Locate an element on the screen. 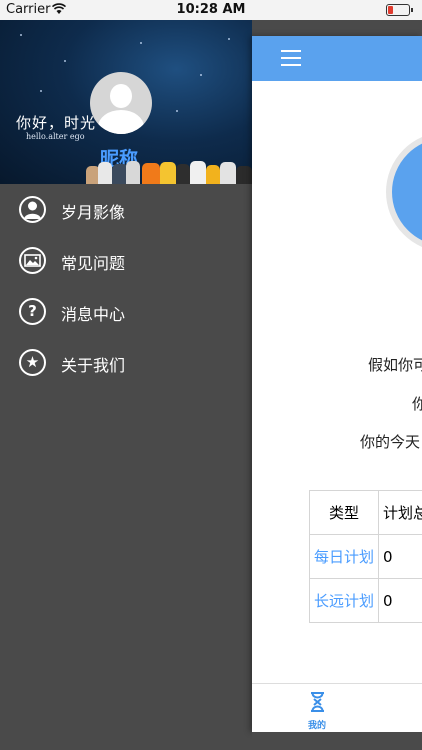 The image size is (422, 750). table-row: 每日计划 0 is located at coordinates (365, 556).